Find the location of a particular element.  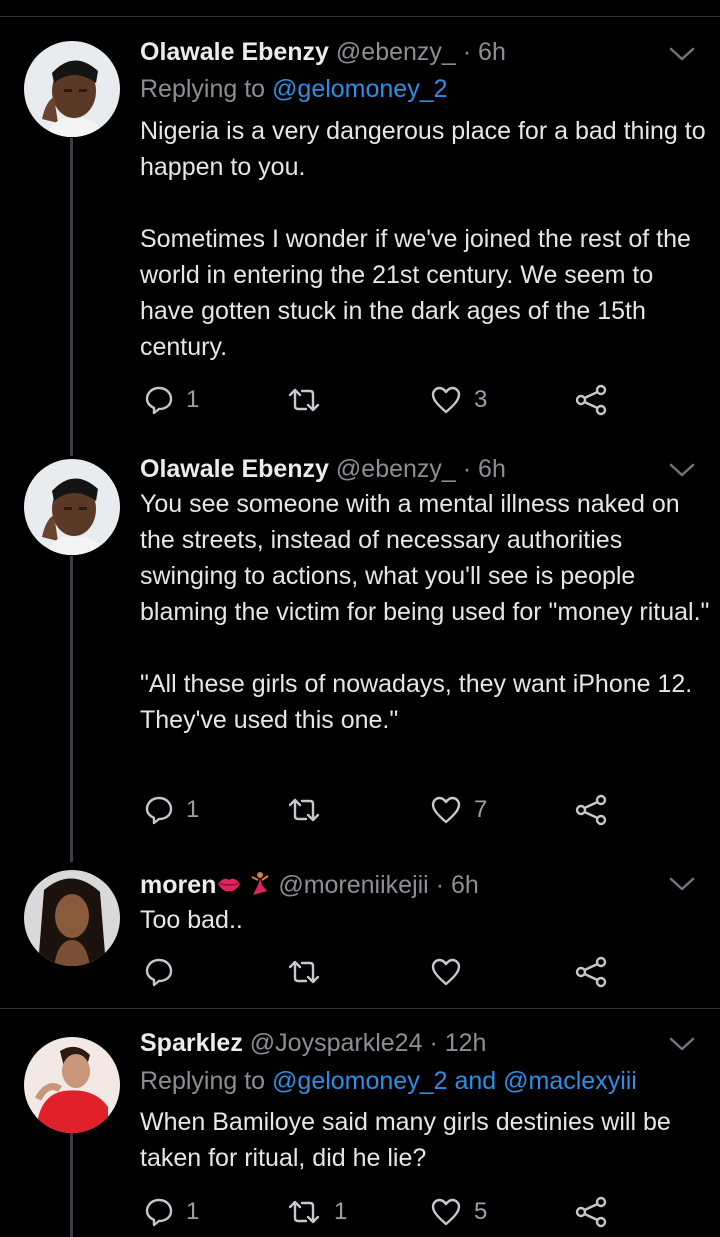

tweet-text: Too bad.. is located at coordinates (425, 920).